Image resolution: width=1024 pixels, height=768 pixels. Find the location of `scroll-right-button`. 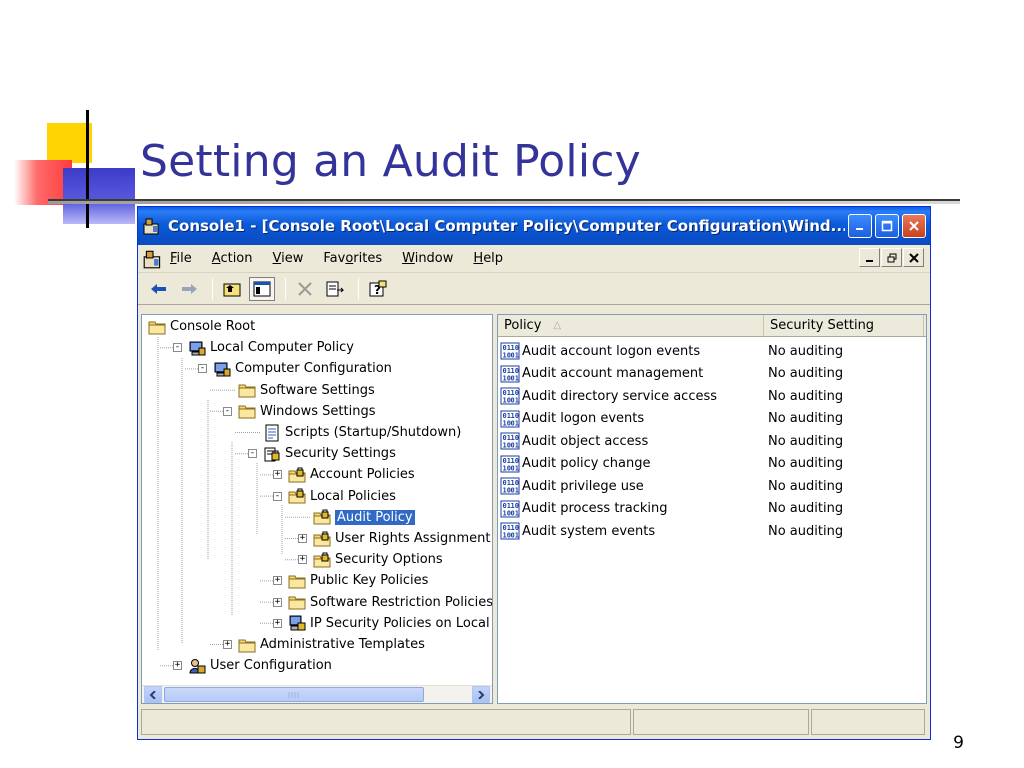

scroll-right-button is located at coordinates (481, 694).